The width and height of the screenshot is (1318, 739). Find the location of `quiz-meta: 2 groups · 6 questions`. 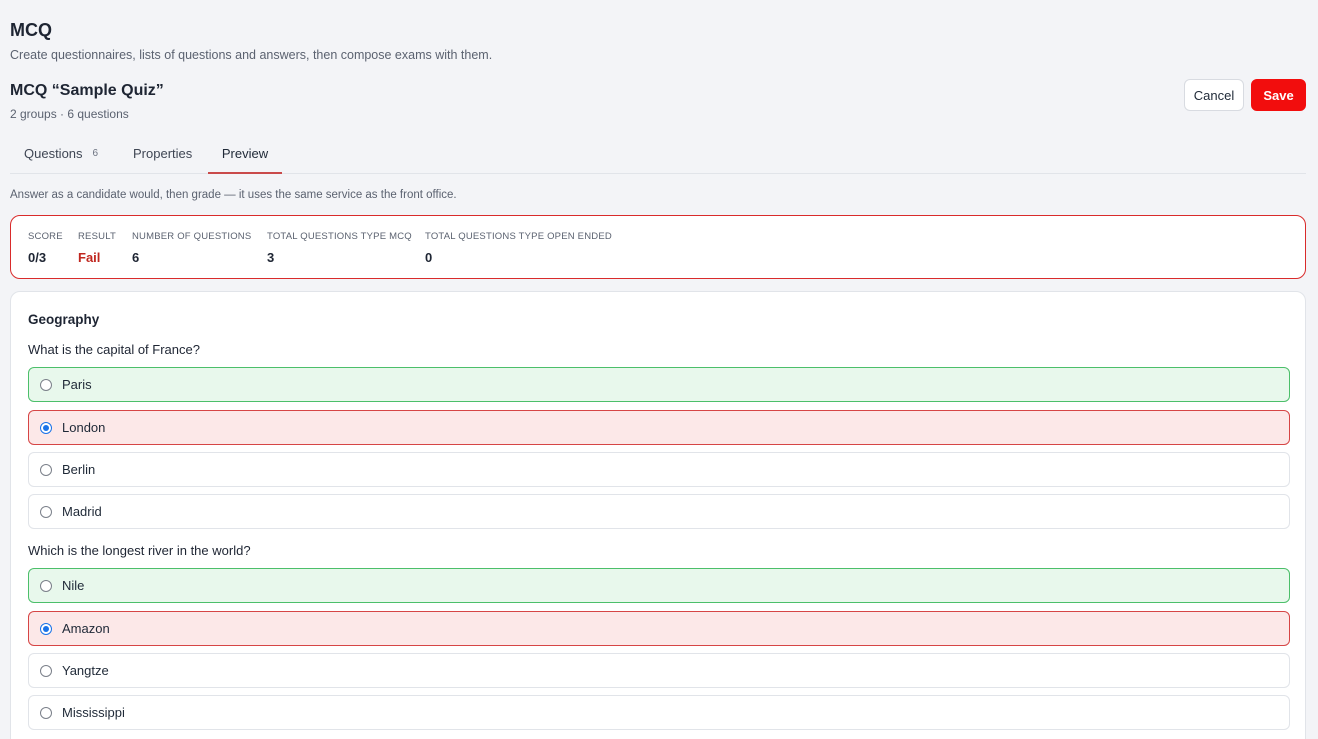

quiz-meta: 2 groups · 6 questions is located at coordinates (69, 114).